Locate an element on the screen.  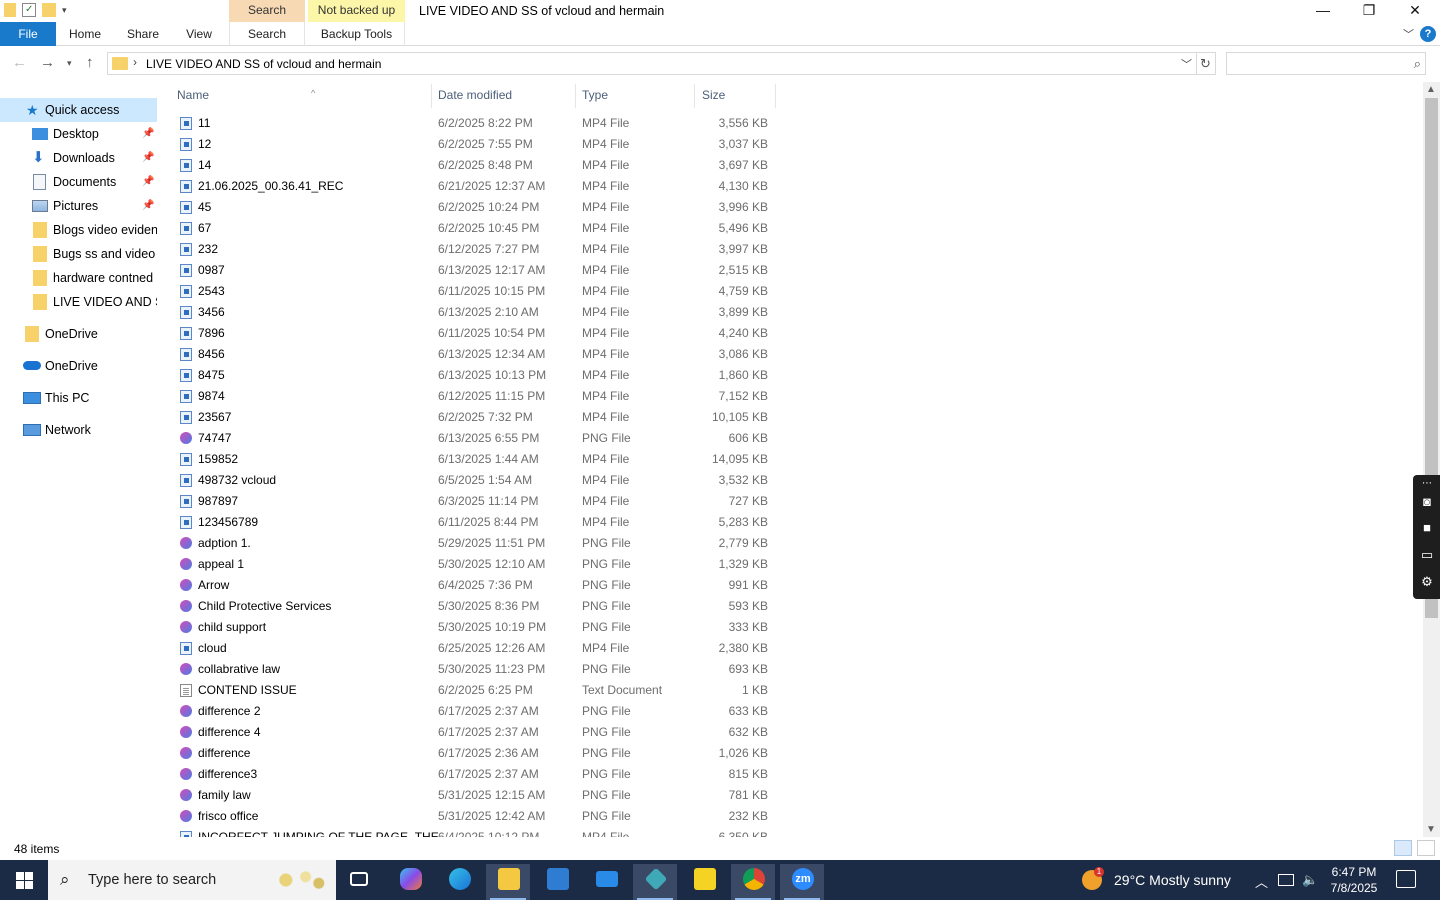
table-row: 8475 6/13/2025 10:13 PM MP4 File 1,860 KB is located at coordinates (477, 375).